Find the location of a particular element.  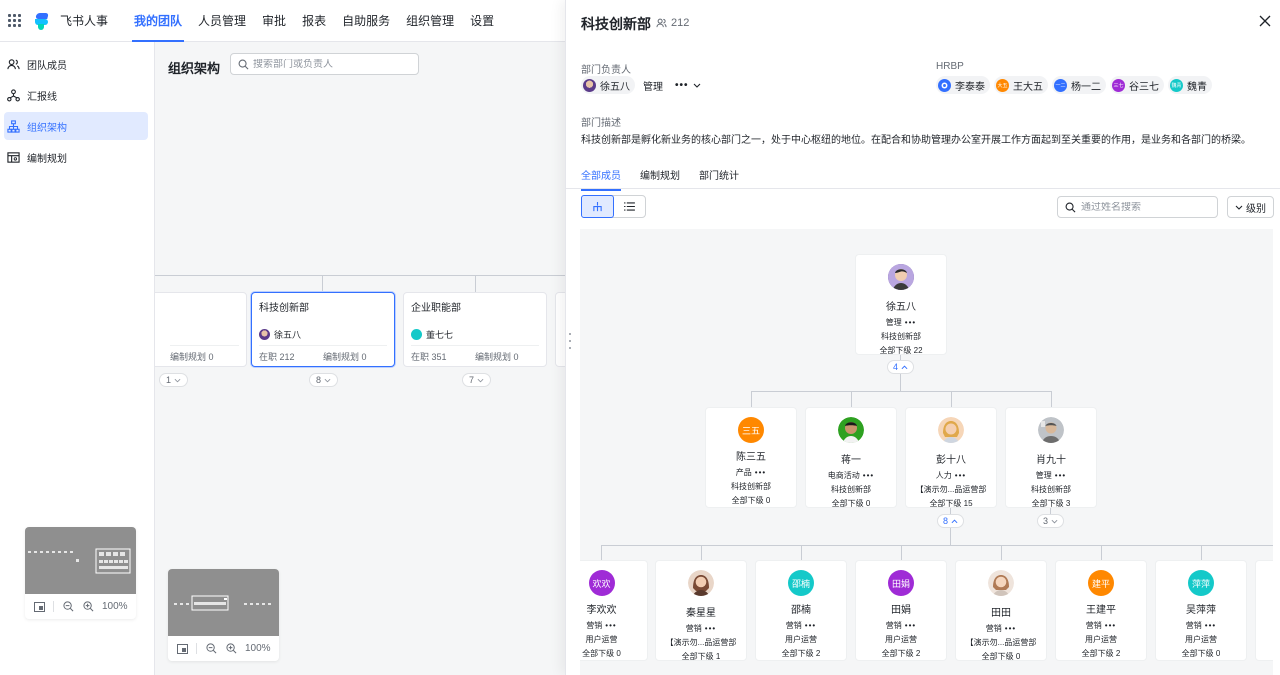

dept-head: 董七七 is located at coordinates (432, 334).